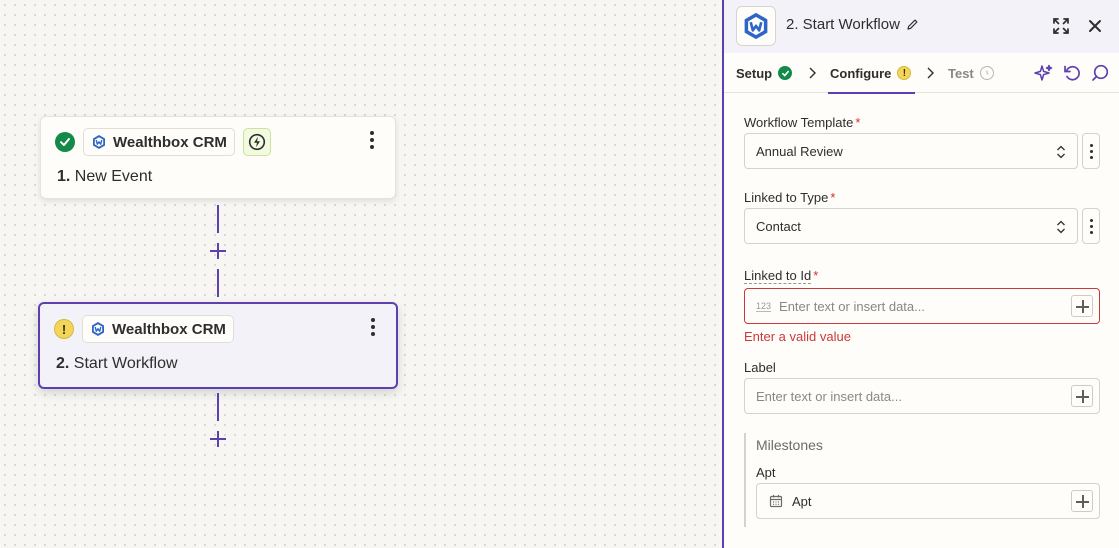 Image resolution: width=1119 pixels, height=548 pixels. What do you see at coordinates (852, 24) in the screenshot?
I see `panel-title: 2. Start Workflow` at bounding box center [852, 24].